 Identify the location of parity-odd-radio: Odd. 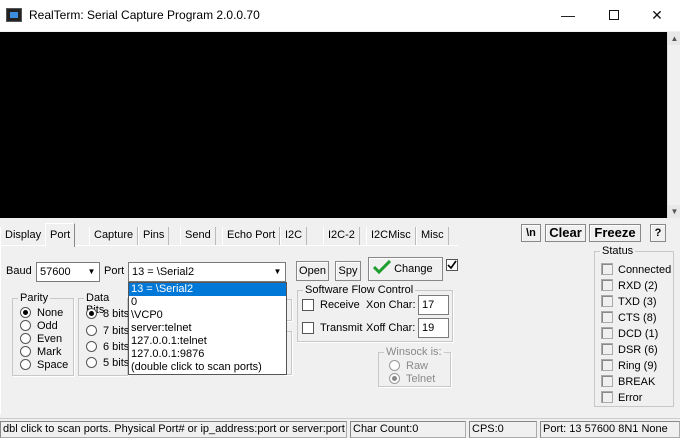
(39, 326).